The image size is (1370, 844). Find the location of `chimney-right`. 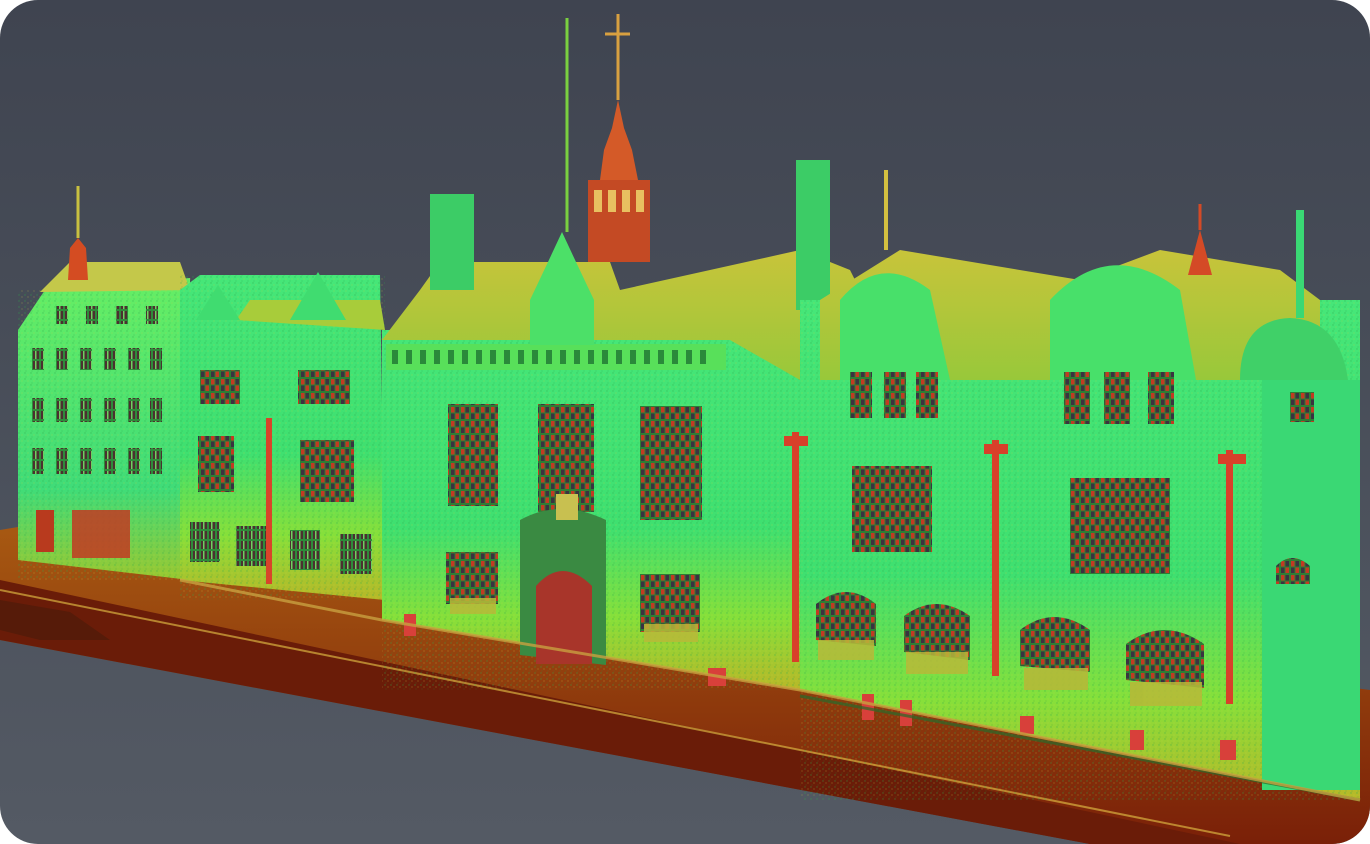

chimney-right is located at coordinates (813, 235).